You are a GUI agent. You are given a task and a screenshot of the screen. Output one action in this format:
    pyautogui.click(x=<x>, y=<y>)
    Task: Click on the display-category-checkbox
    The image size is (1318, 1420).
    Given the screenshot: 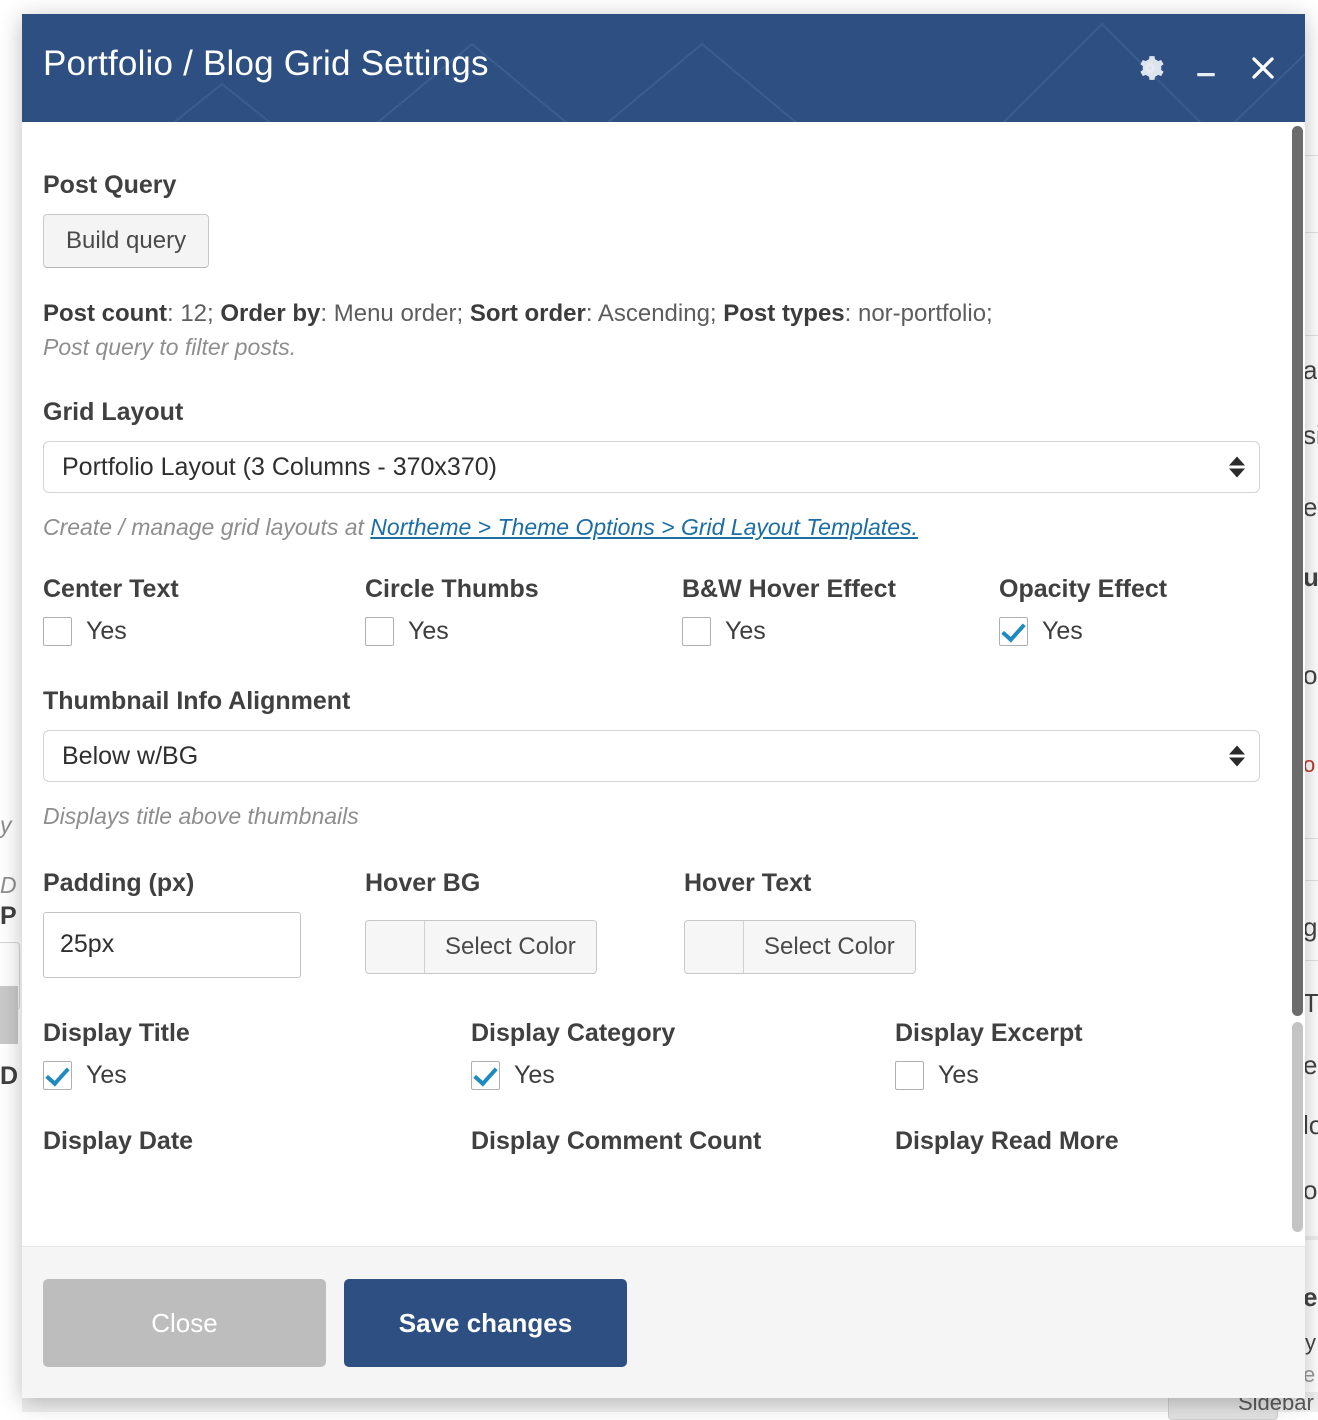 What is the action you would take?
    pyautogui.click(x=485, y=1075)
    